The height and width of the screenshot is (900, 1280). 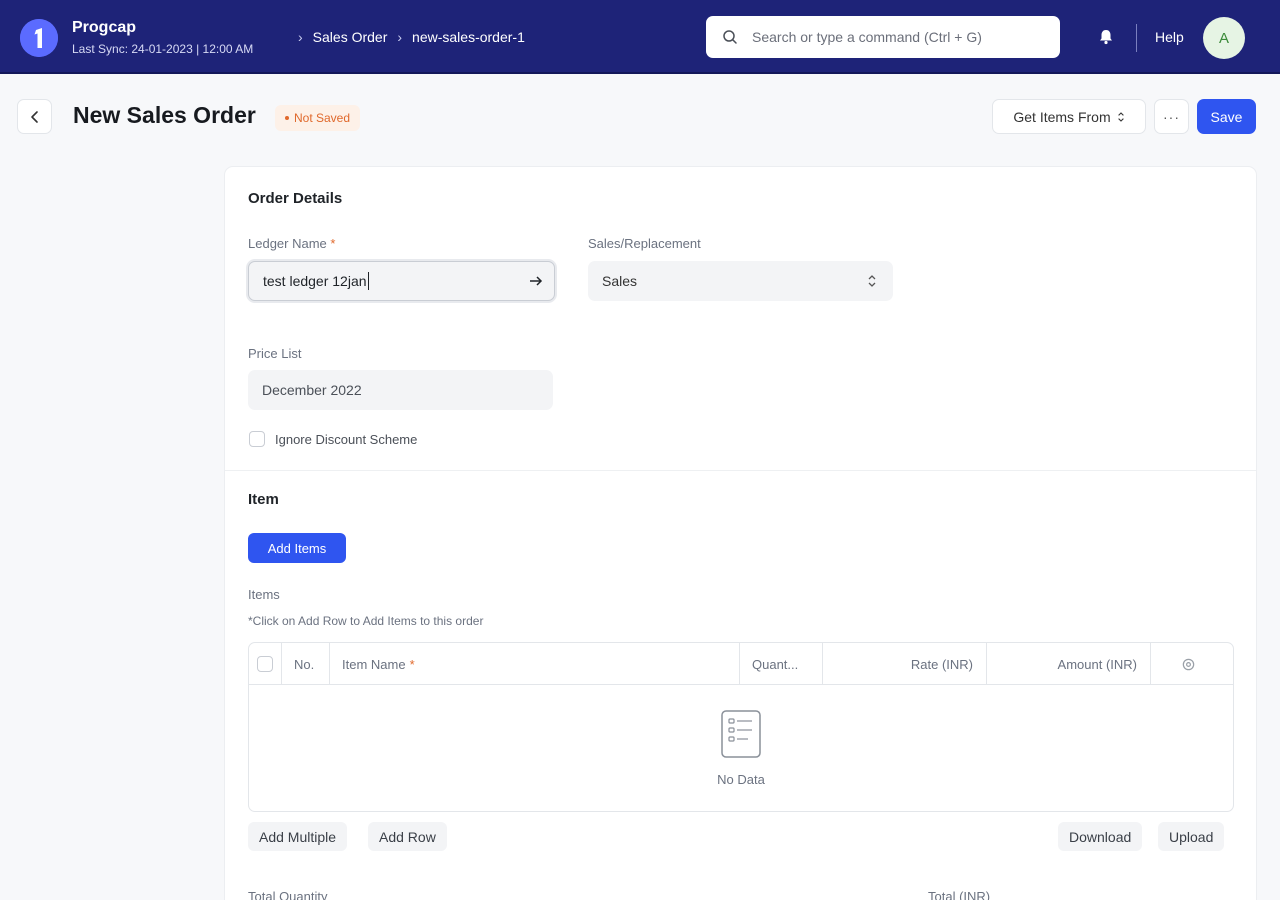 I want to click on column-settings, so click(x=1188, y=664).